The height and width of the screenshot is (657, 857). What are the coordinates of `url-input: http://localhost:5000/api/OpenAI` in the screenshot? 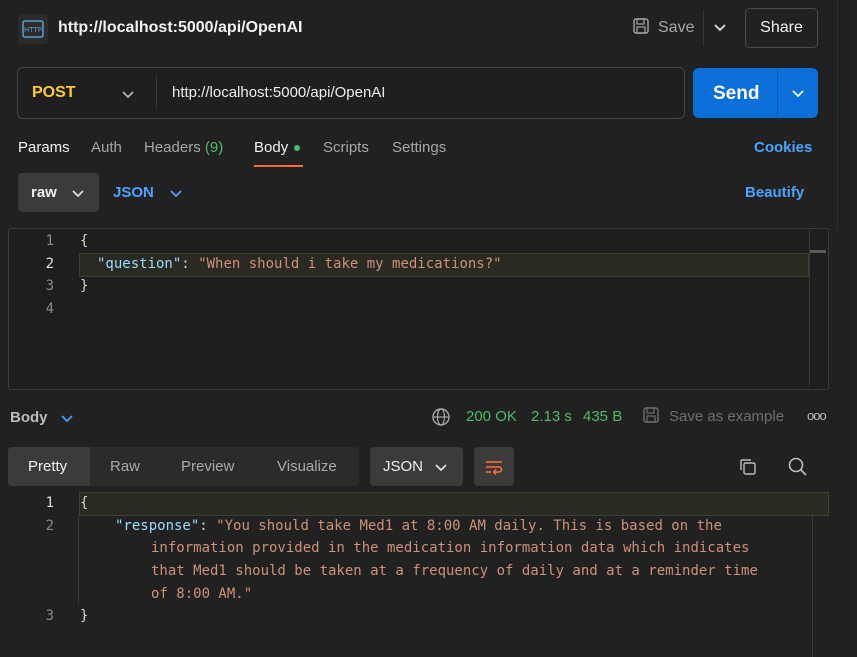 It's located at (278, 92).